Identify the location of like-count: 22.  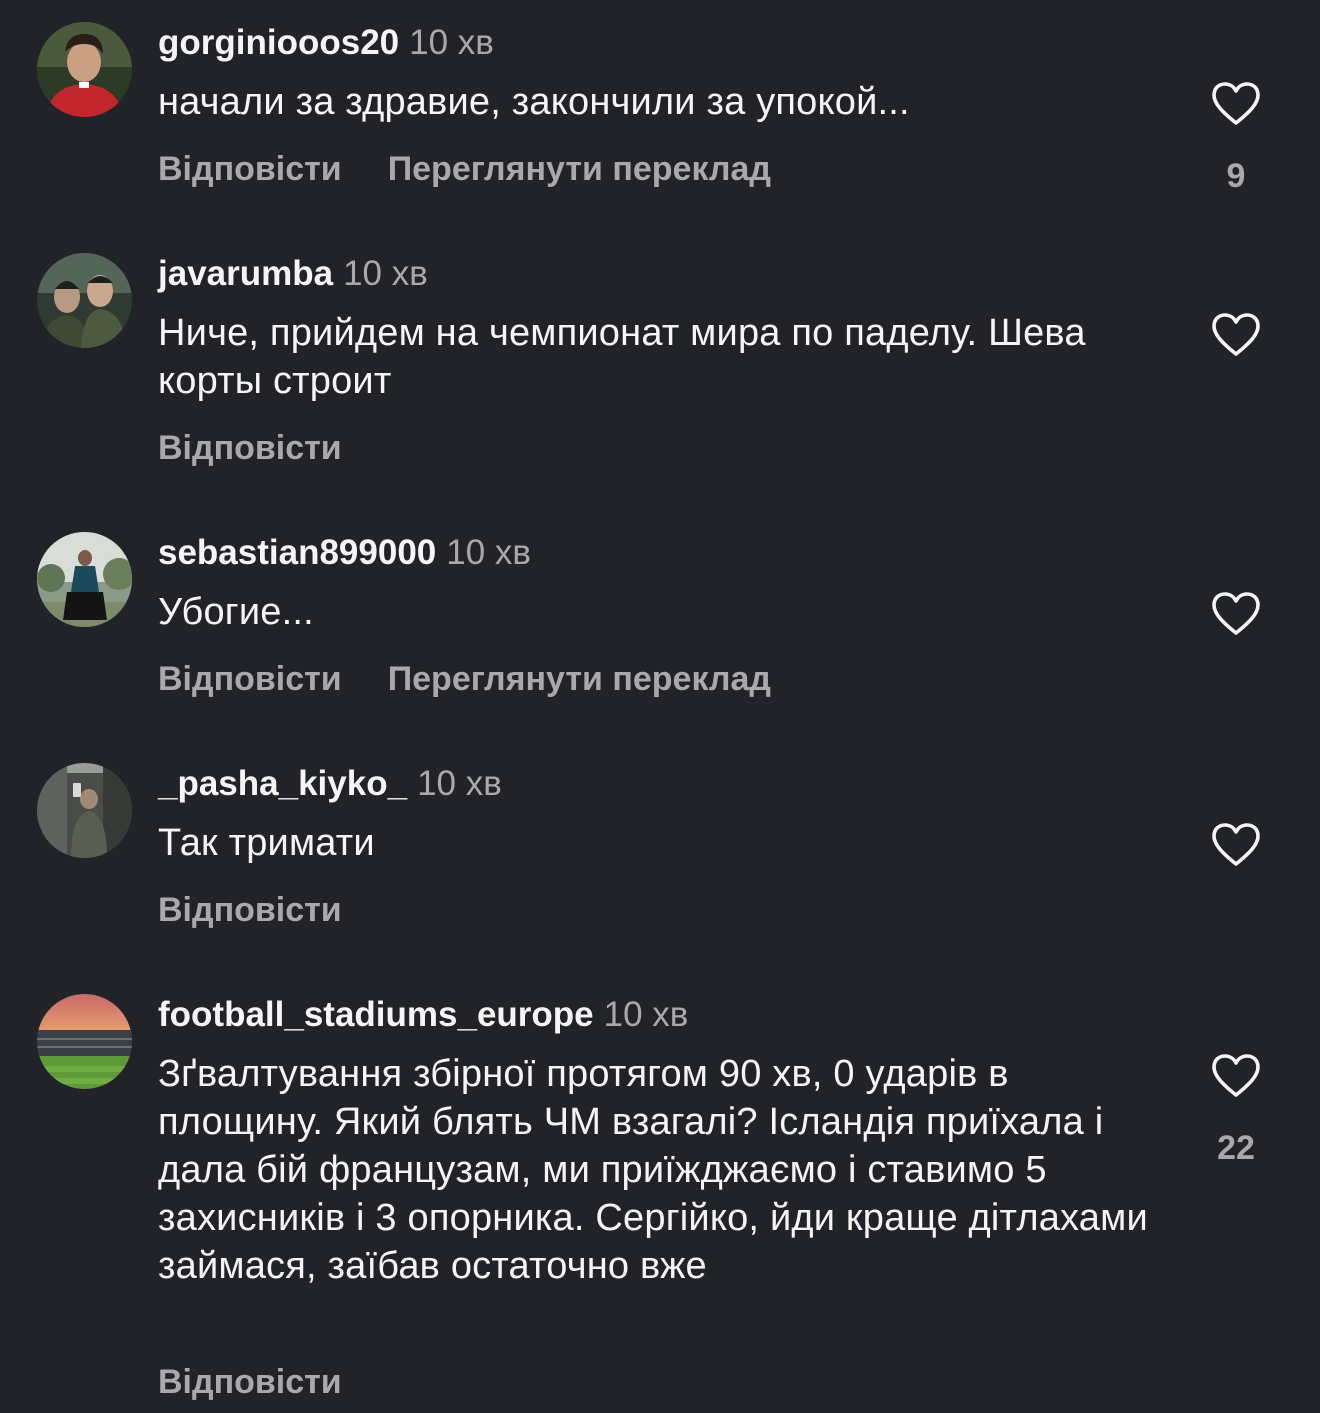
(1236, 1148).